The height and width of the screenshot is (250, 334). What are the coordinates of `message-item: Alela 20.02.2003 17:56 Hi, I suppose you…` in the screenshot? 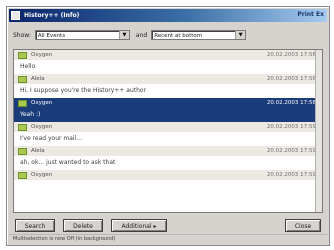 It's located at (168, 86).